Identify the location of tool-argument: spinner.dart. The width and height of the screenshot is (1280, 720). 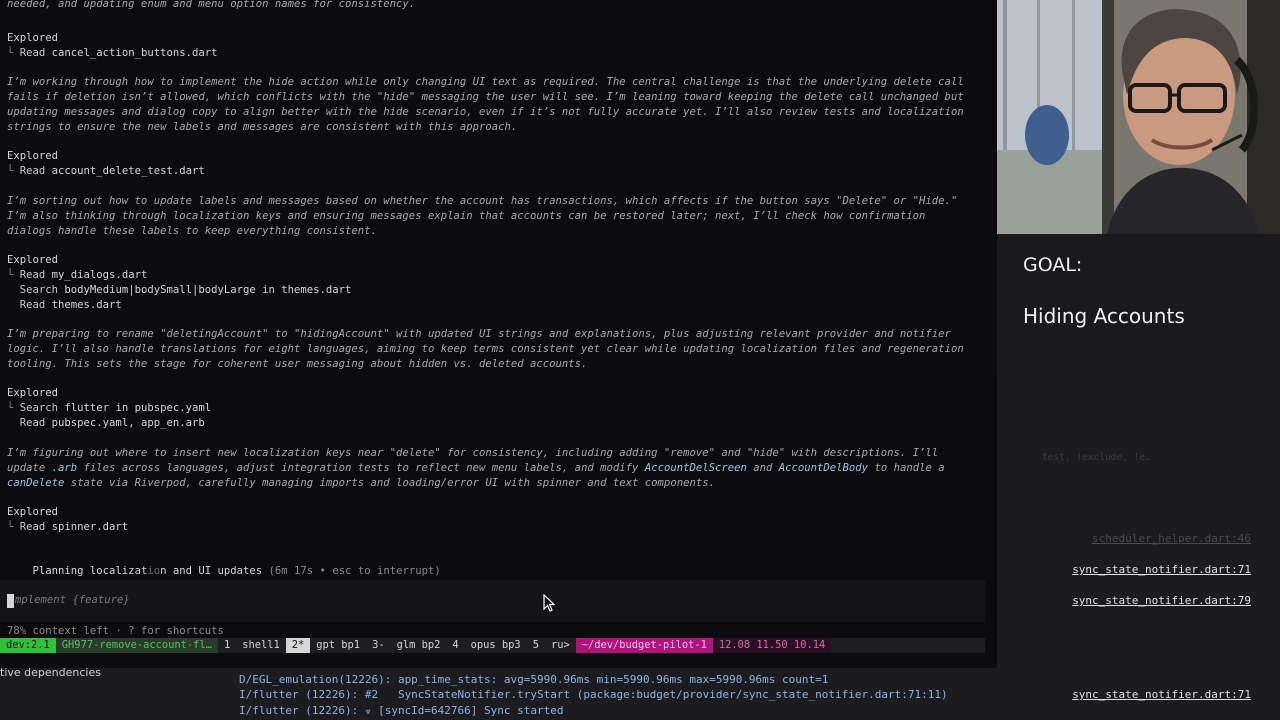
(90, 527).